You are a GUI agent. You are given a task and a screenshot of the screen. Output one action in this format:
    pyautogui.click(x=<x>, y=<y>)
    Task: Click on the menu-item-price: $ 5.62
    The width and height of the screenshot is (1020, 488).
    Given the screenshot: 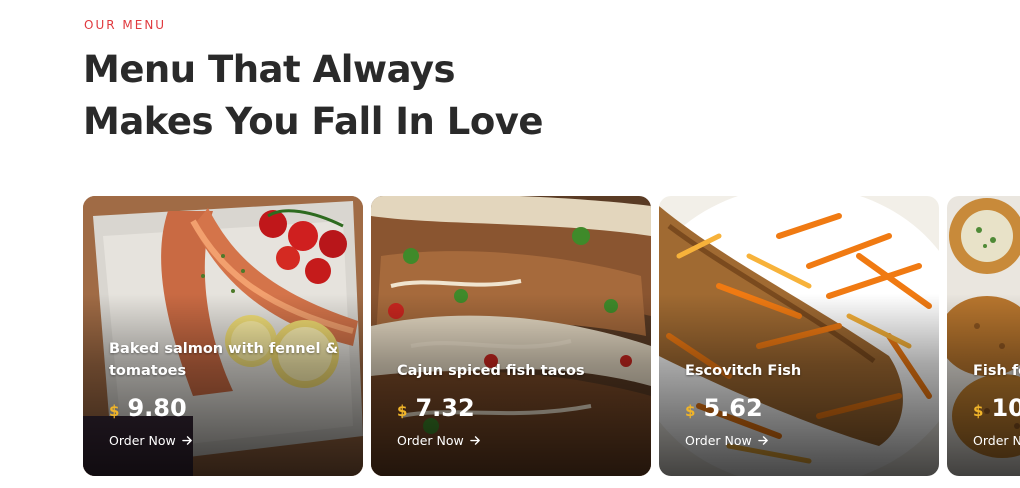 What is the action you would take?
    pyautogui.click(x=724, y=408)
    